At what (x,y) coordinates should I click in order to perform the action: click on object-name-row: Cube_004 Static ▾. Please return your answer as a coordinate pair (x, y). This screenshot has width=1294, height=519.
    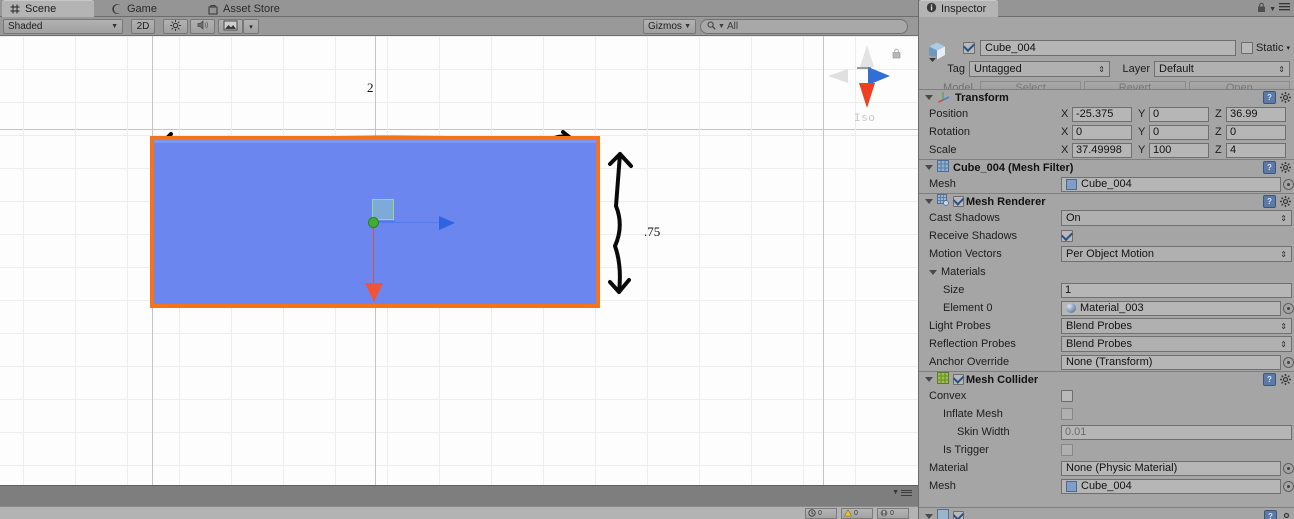
    Looking at the image, I should click on (1126, 47).